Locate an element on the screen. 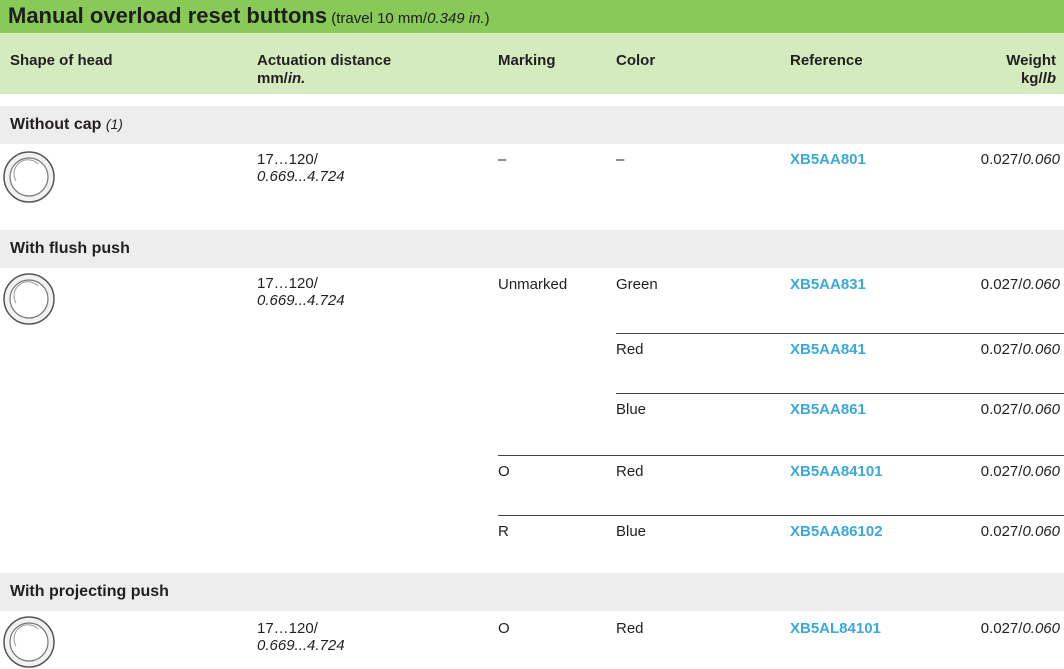  marking-value: Unmarked is located at coordinates (533, 284).